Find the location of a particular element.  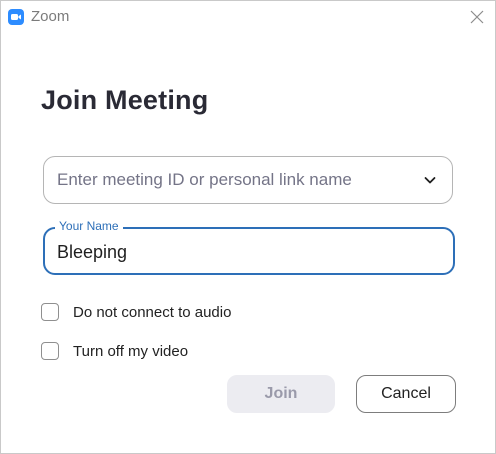

no-audio-checkbox is located at coordinates (50, 312).